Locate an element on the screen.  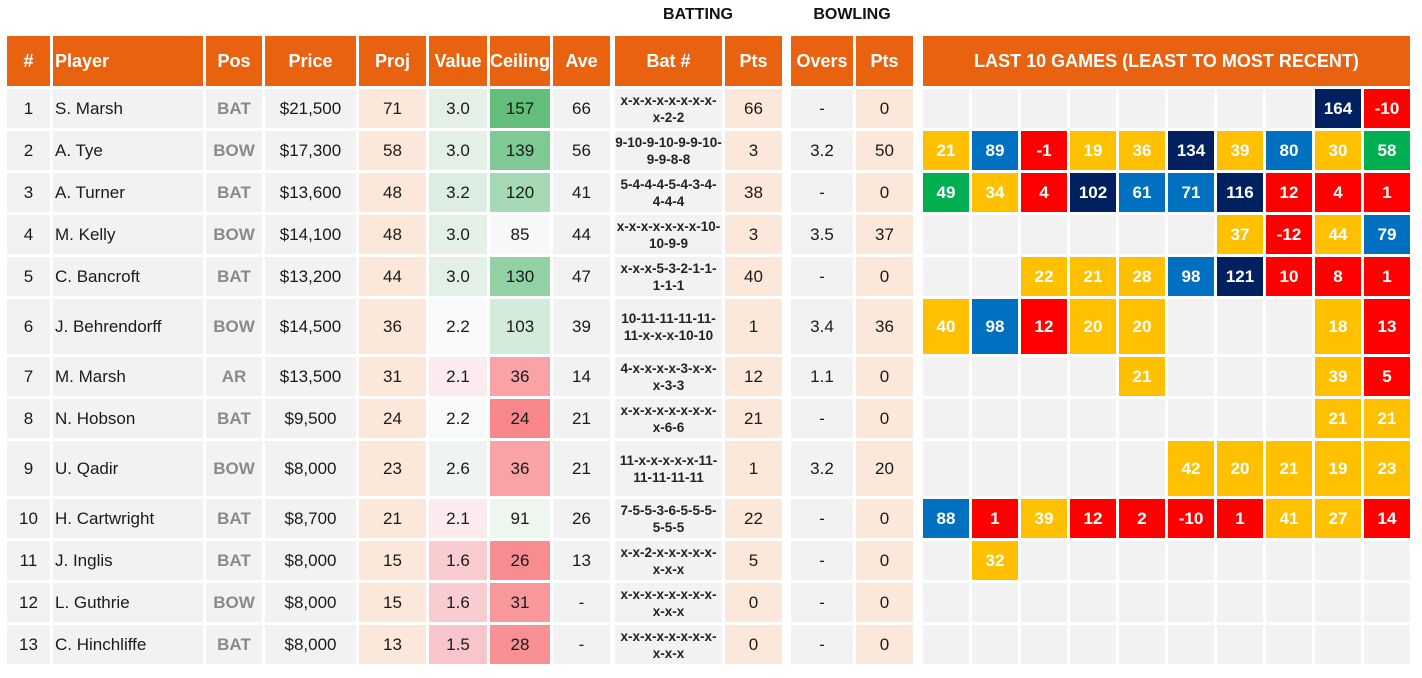
row-number: 8 is located at coordinates (28, 418).